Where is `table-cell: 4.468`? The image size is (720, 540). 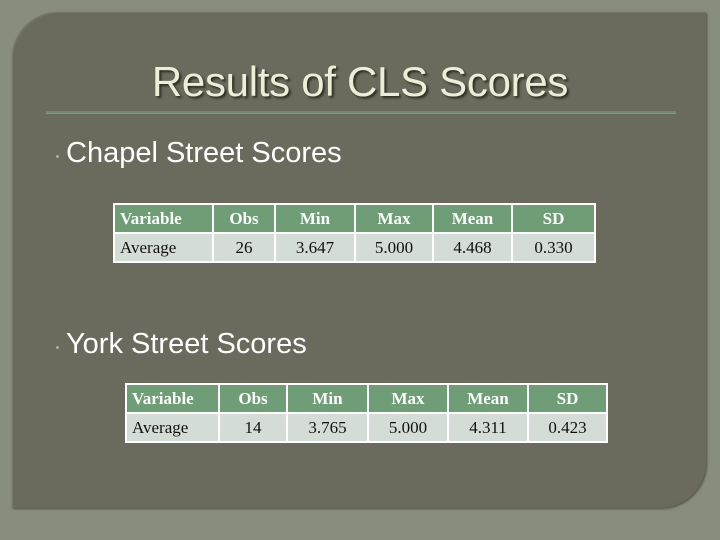
table-cell: 4.468 is located at coordinates (472, 247).